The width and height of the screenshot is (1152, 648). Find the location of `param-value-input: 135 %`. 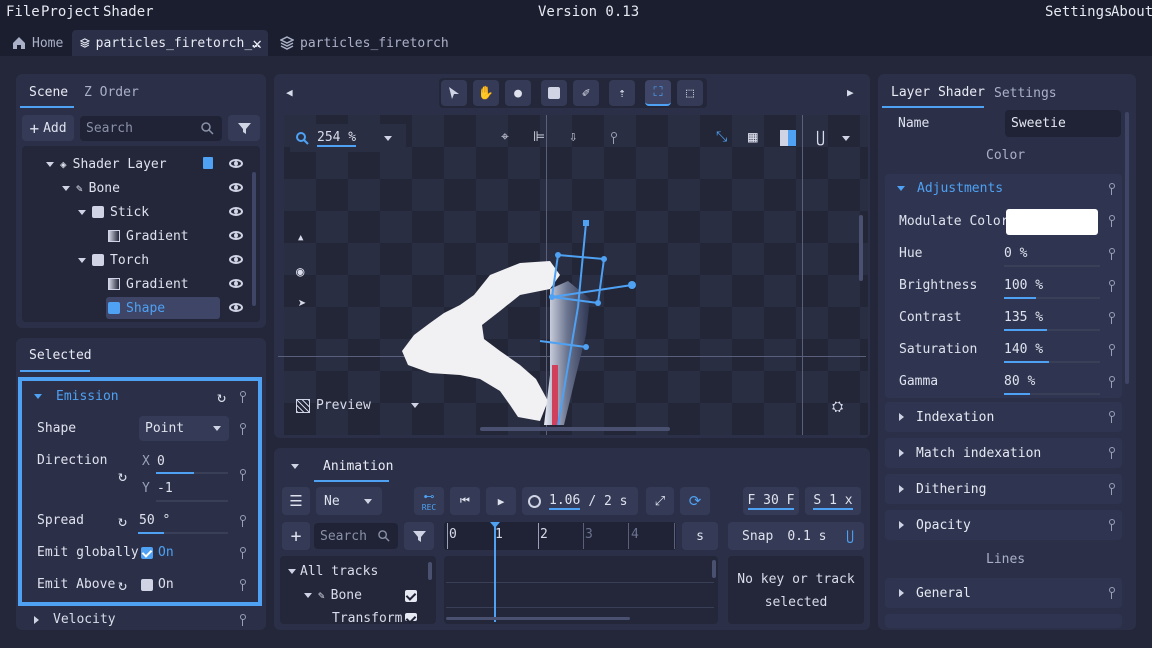

param-value-input: 135 % is located at coordinates (1023, 317).